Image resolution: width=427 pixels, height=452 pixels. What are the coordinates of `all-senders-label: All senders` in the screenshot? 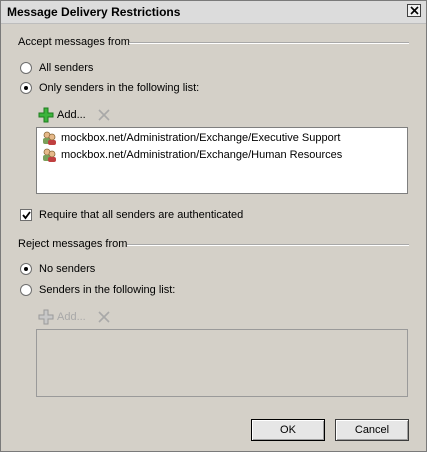 It's located at (66, 68).